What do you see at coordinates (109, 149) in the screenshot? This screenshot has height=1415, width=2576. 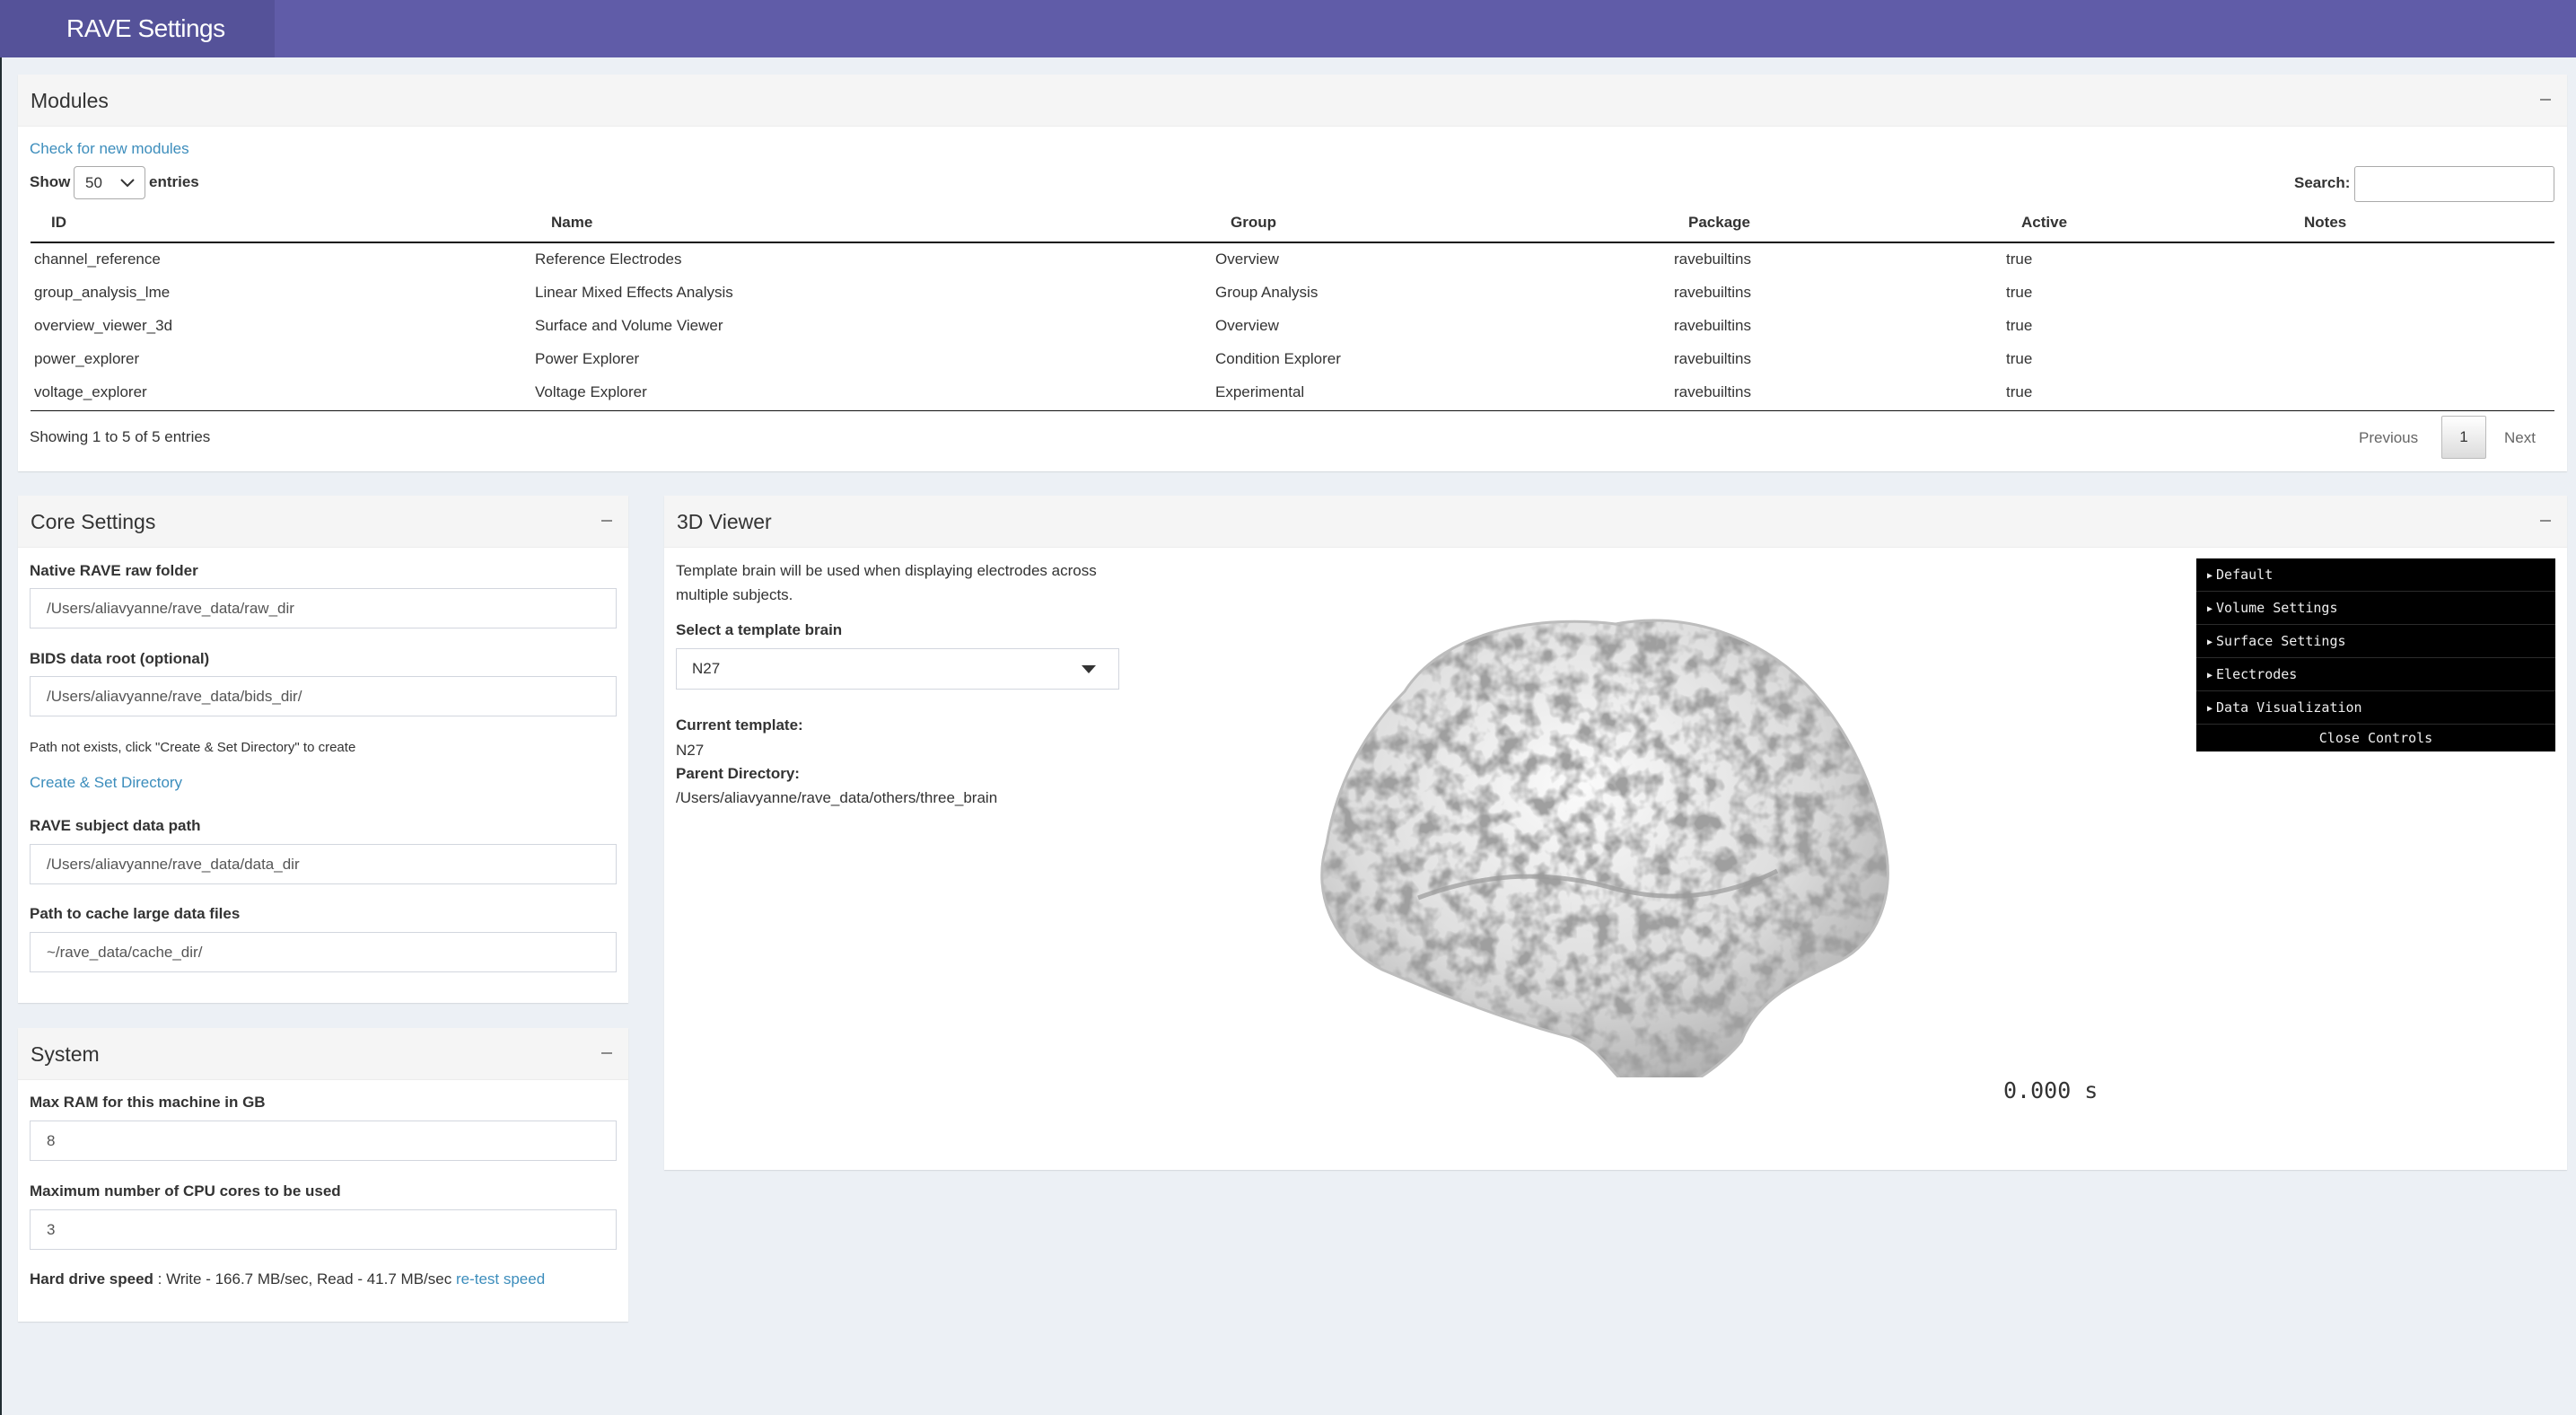 I see `check-new-modules-link: Check for new modules` at bounding box center [109, 149].